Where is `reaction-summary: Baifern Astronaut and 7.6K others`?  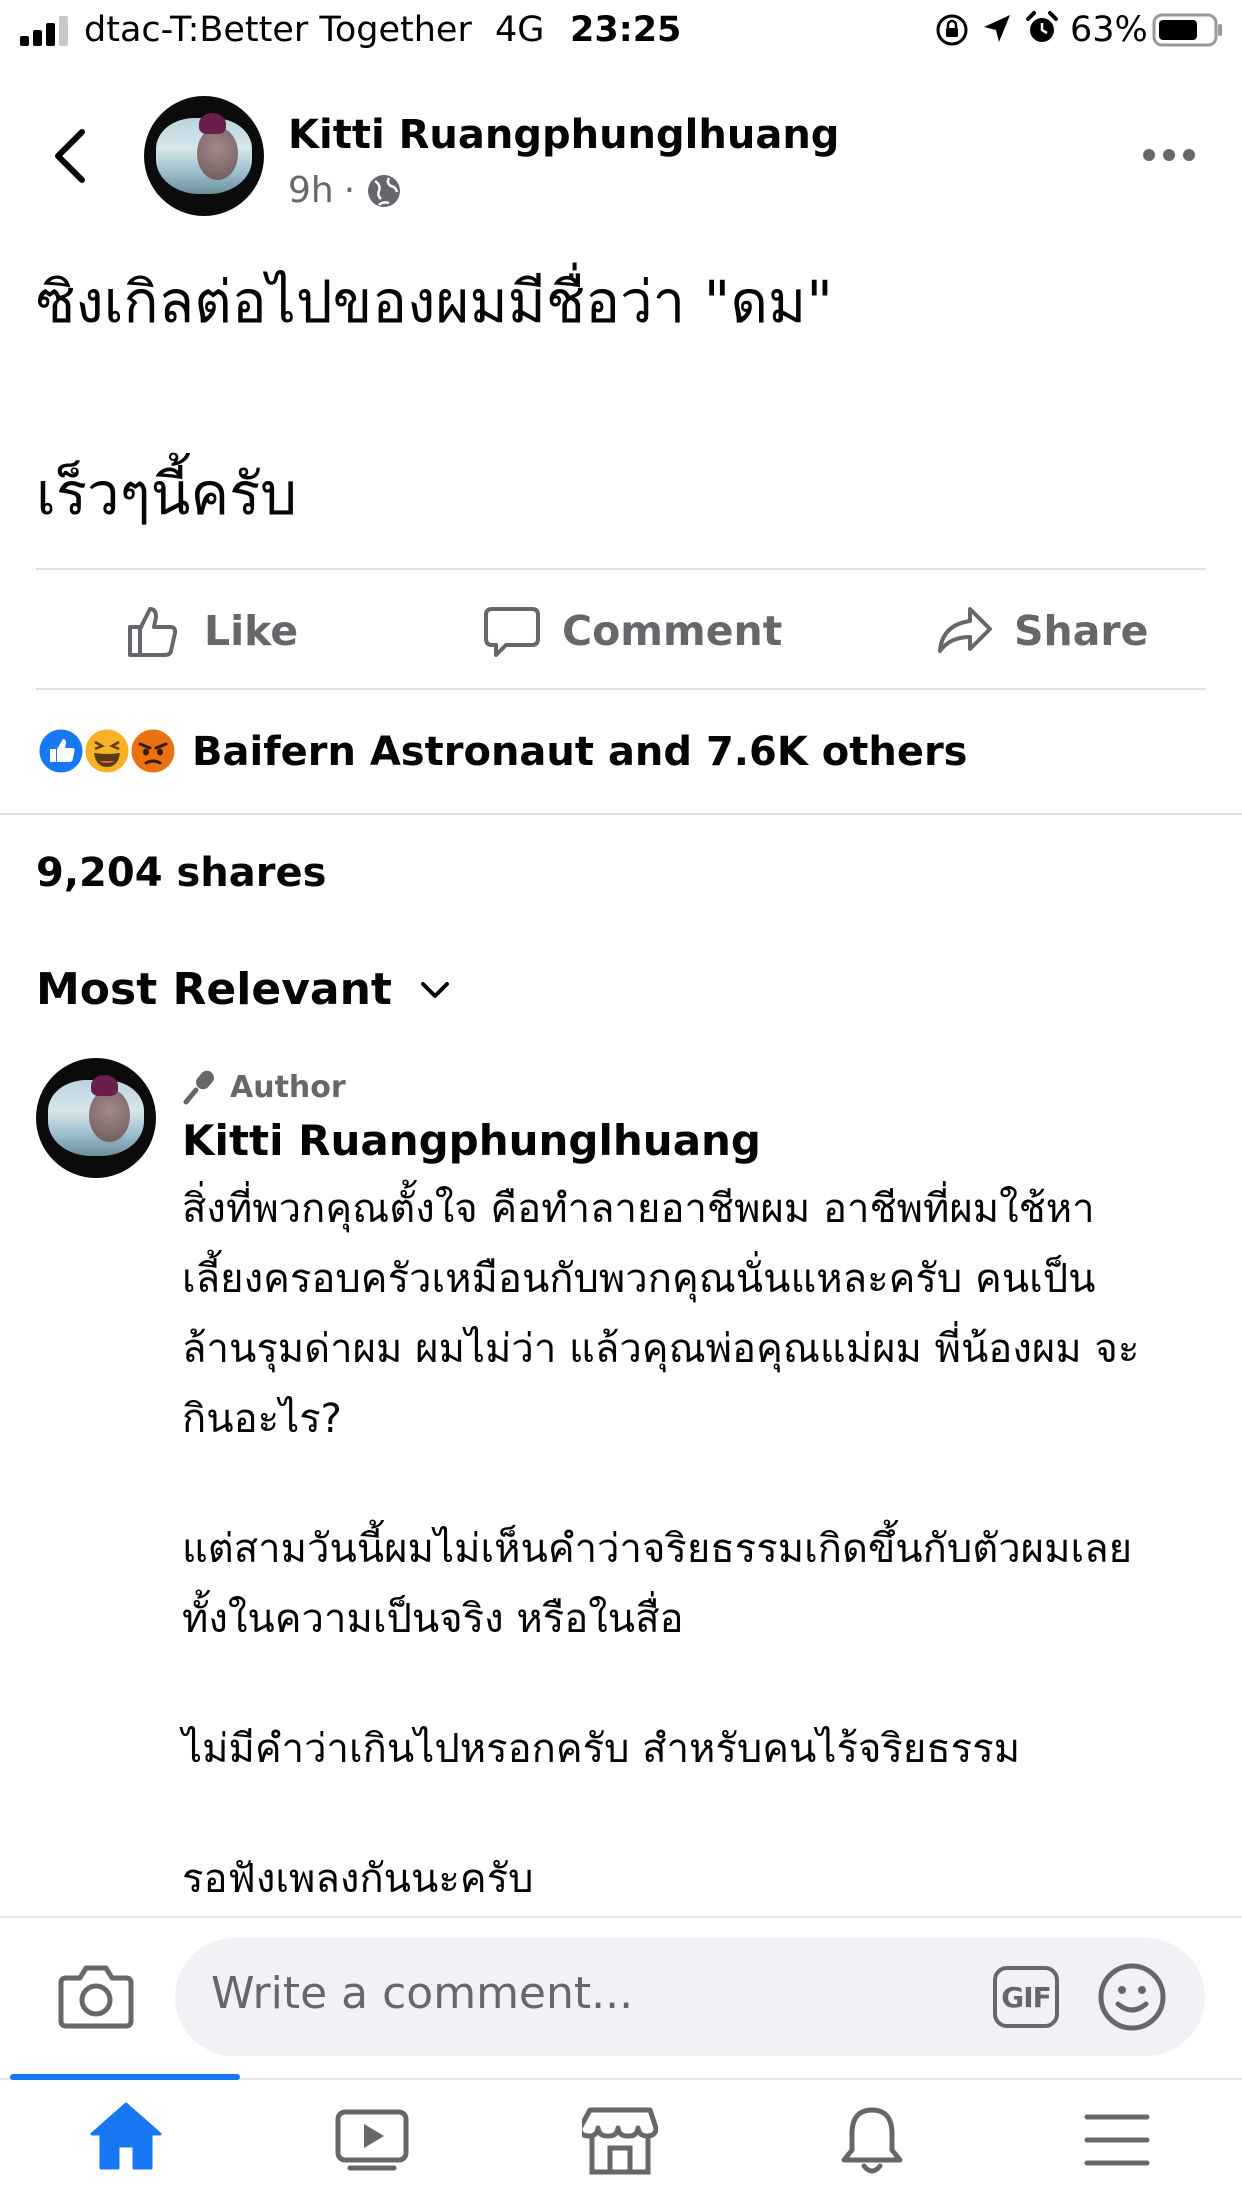
reaction-summary: Baifern Astronaut and 7.6K others is located at coordinates (580, 752).